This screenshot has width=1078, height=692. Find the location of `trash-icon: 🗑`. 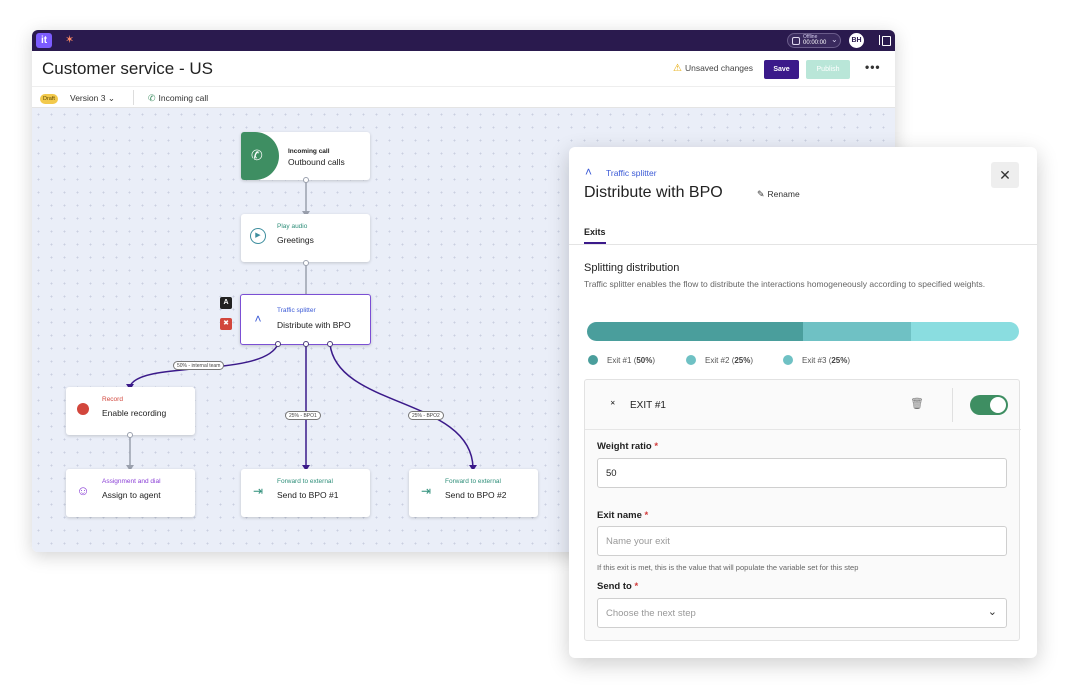

trash-icon: 🗑 is located at coordinates (917, 403).